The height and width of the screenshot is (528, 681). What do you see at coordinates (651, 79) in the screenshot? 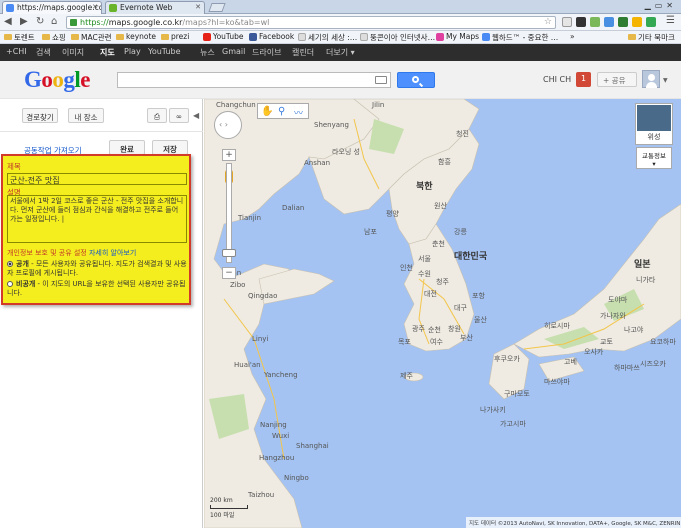
I see `avatar` at bounding box center [651, 79].